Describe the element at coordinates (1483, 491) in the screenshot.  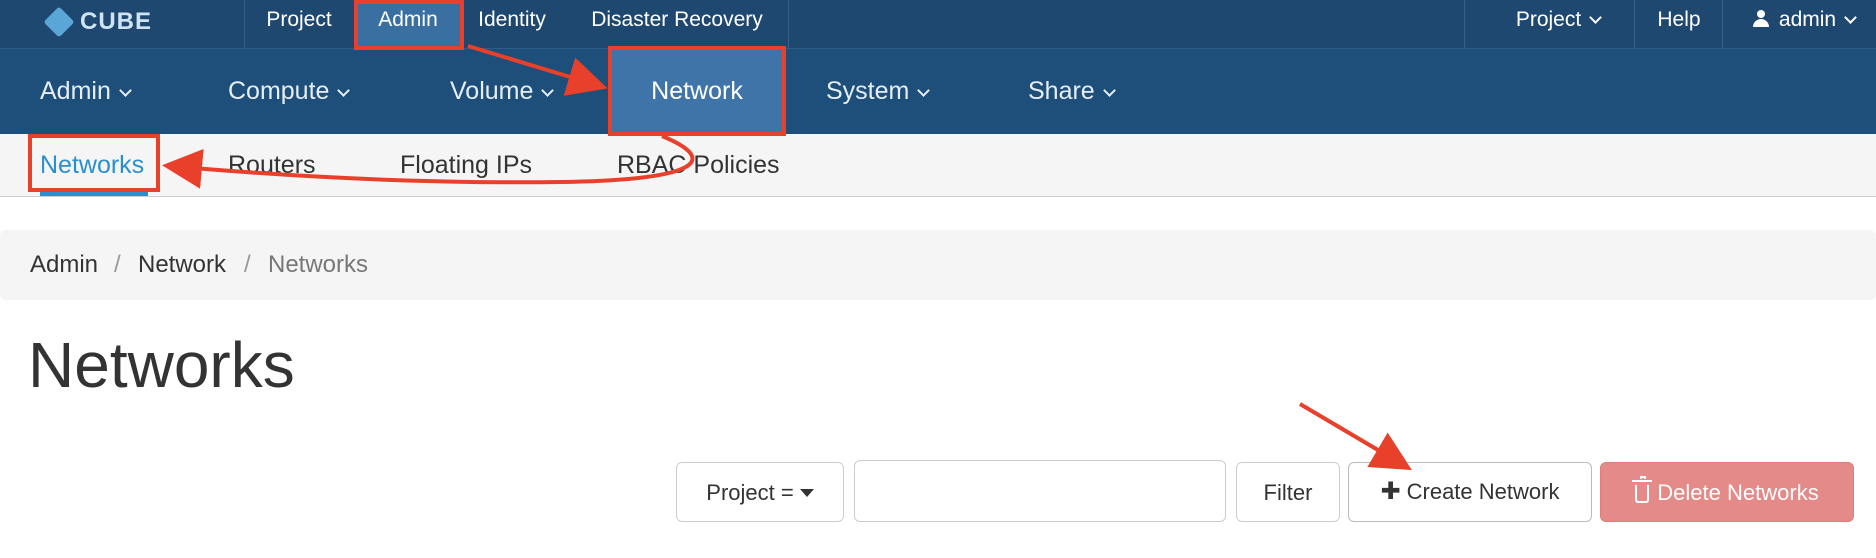
I see `create-network-label: Create Network` at that location.